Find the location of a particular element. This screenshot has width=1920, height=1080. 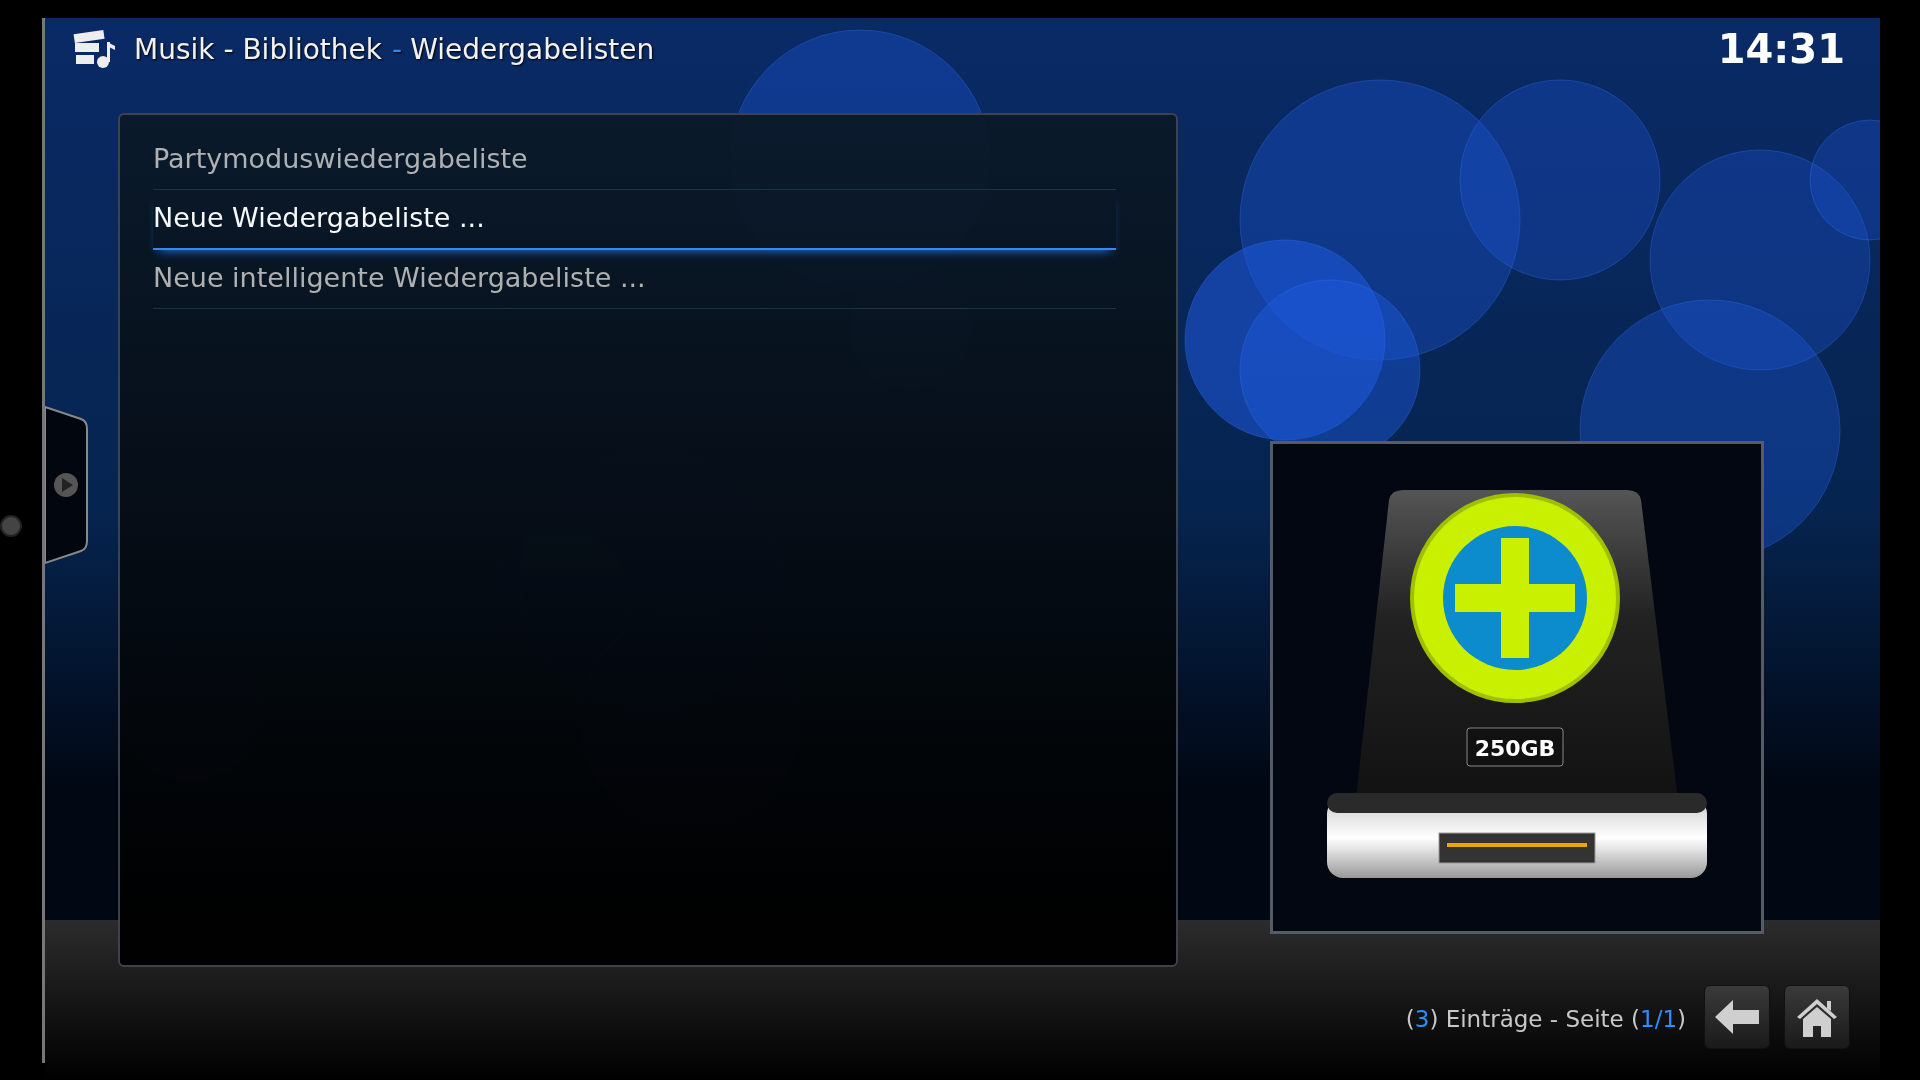

back-arrow-icon is located at coordinates (1737, 1017).